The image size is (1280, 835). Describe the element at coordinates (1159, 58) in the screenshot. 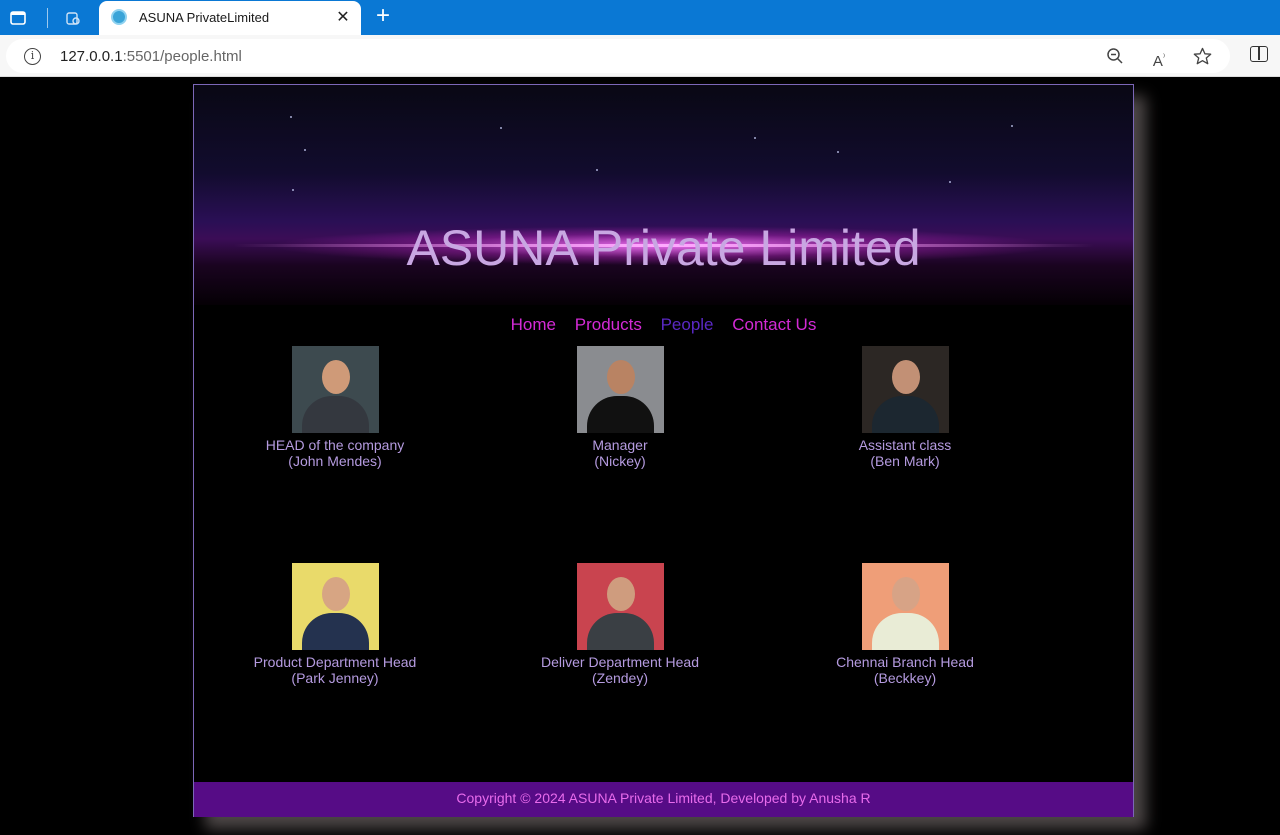

I see `read-aloud-icon: A⁾` at that location.